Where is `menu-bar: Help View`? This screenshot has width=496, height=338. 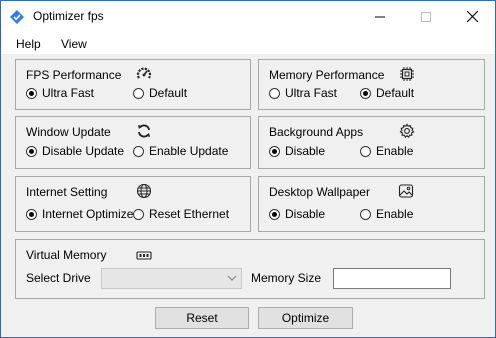
menu-bar: Help View is located at coordinates (248, 43).